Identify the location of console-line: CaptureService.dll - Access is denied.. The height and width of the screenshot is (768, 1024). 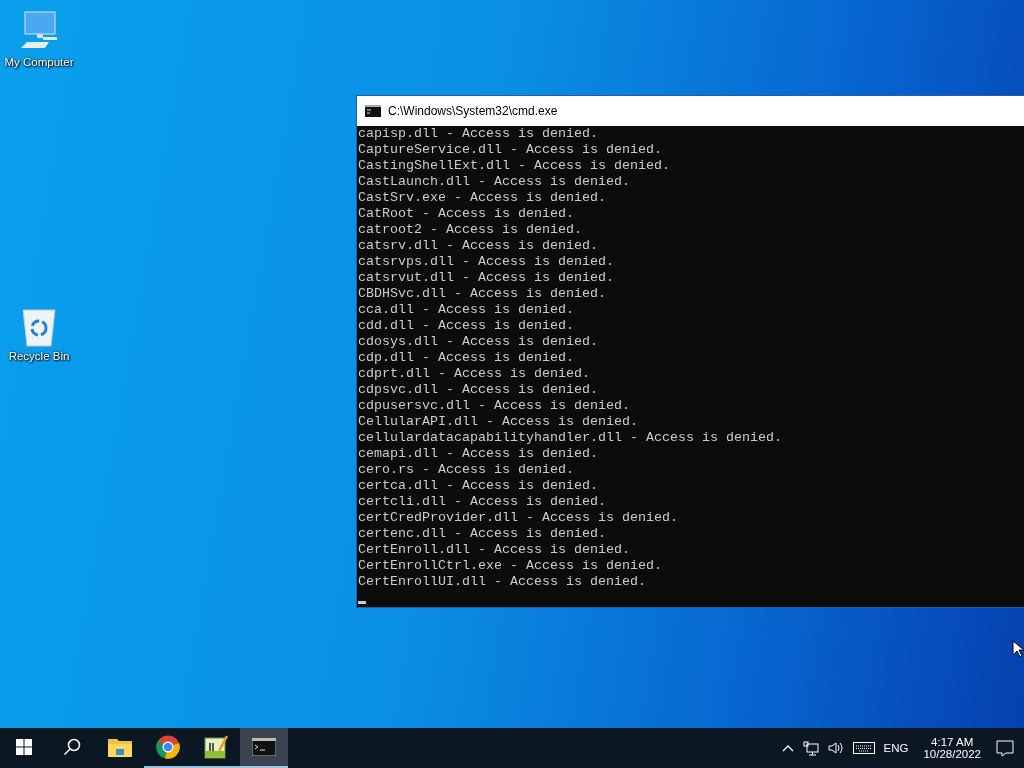
(510, 150).